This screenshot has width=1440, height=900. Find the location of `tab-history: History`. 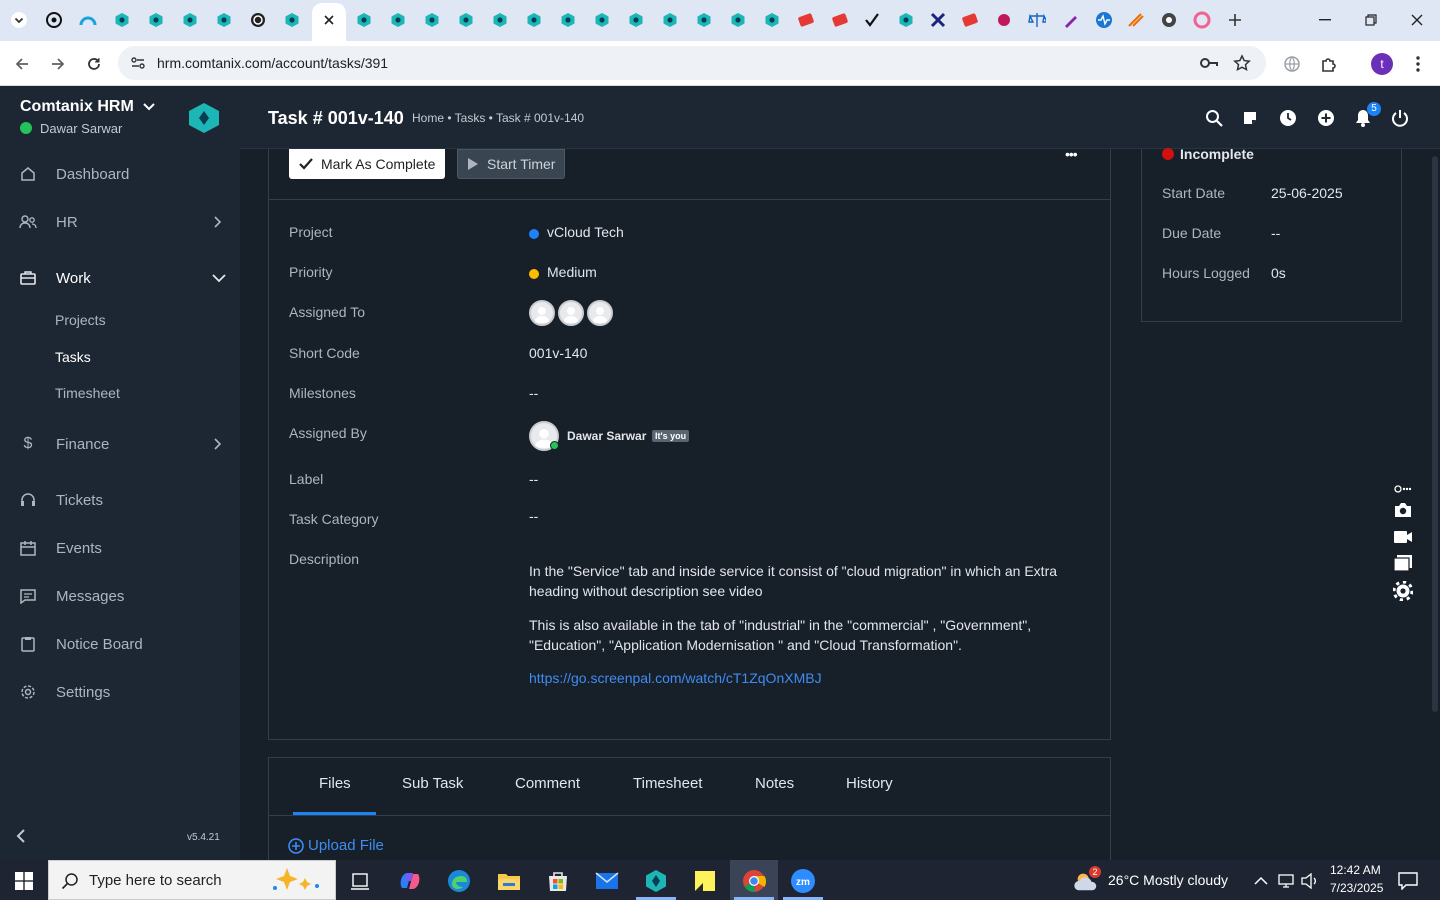

tab-history: History is located at coordinates (869, 783).